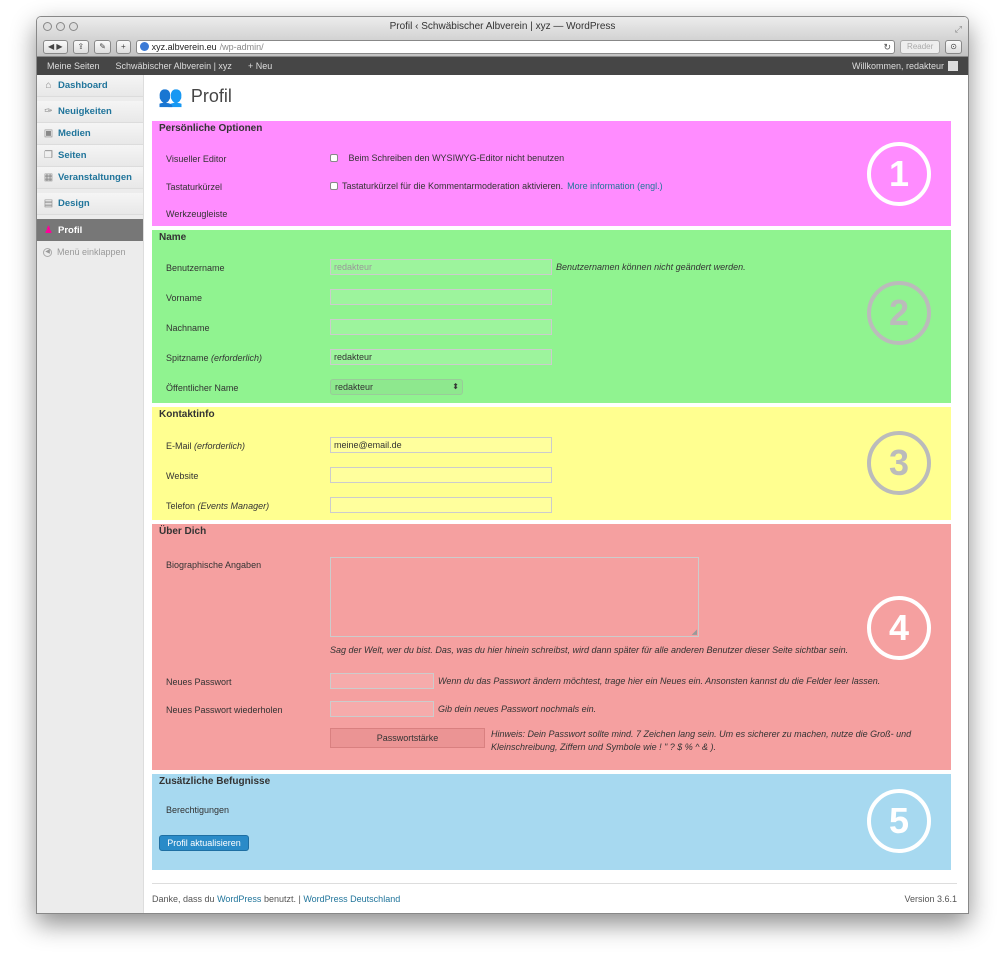 Image resolution: width=1005 pixels, height=967 pixels. I want to click on menu-dashboard: ⌂ Dashboard, so click(90, 86).